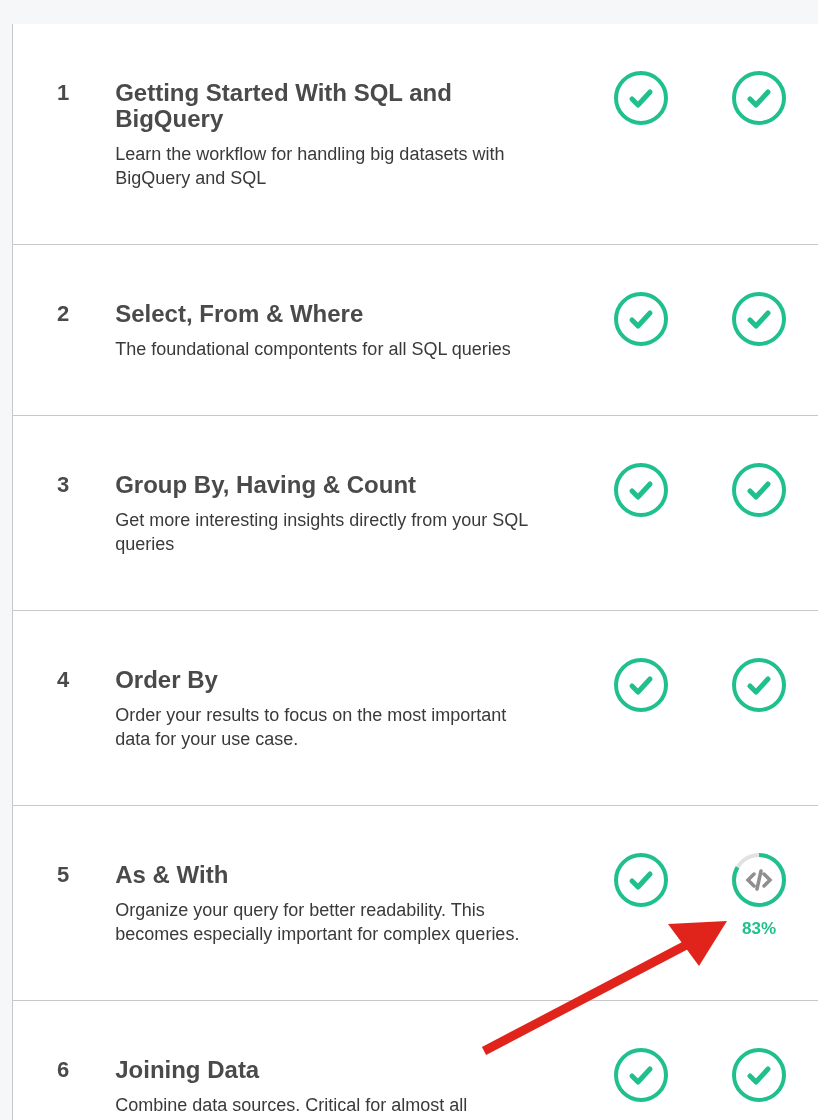  What do you see at coordinates (305, 1065) in the screenshot?
I see `lesson-title: Joining Data` at bounding box center [305, 1065].